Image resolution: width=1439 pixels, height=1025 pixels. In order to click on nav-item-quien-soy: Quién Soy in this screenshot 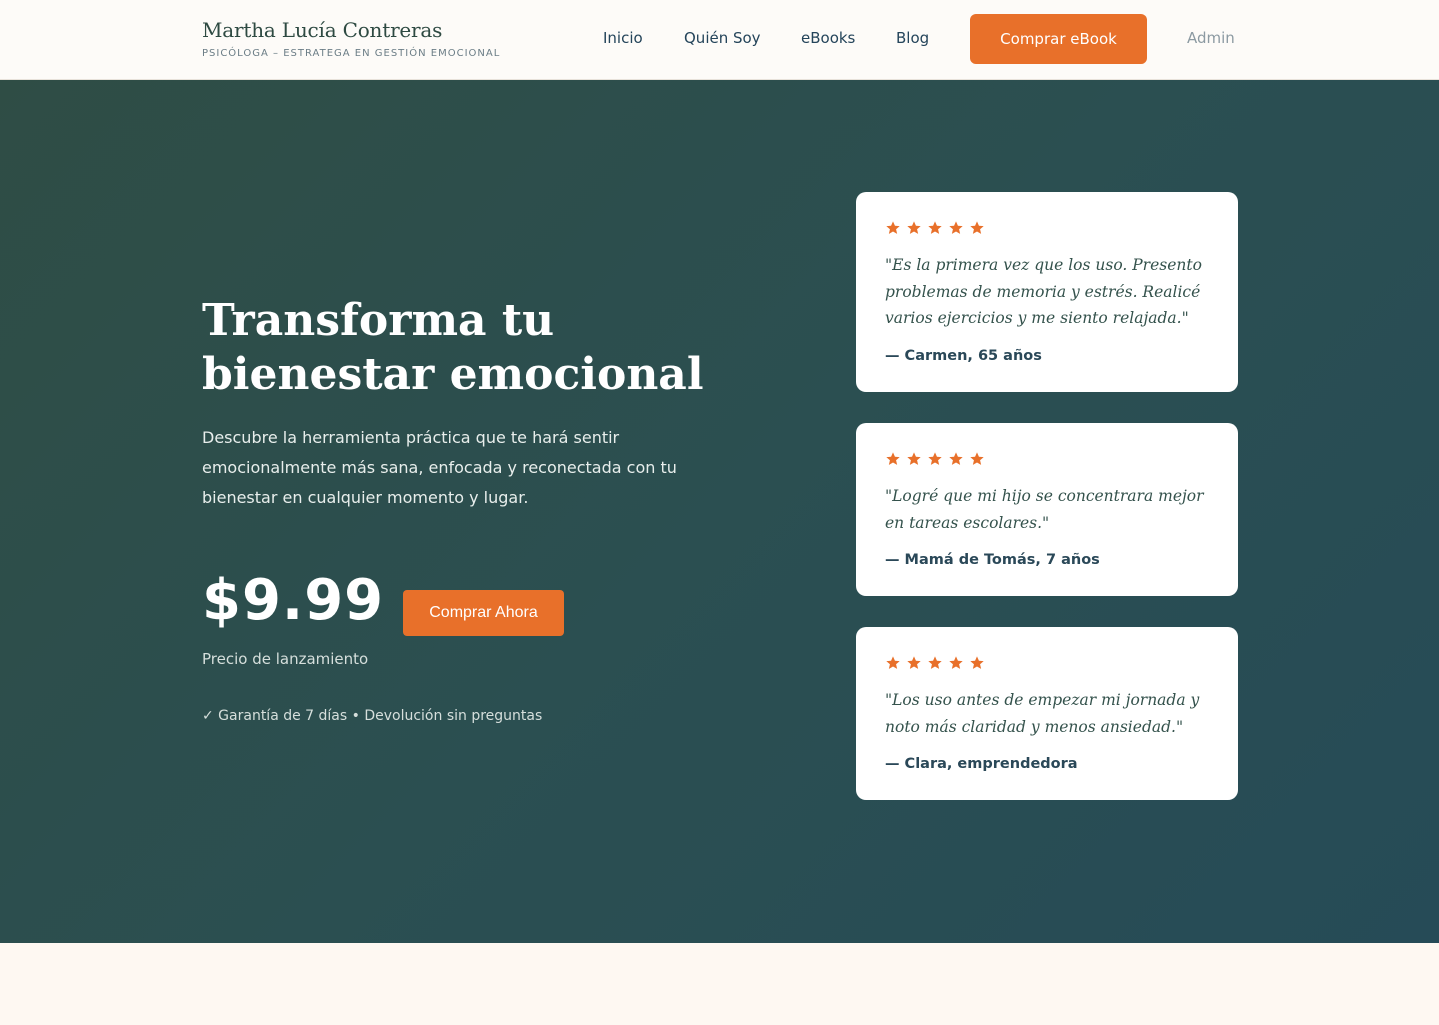, I will do `click(722, 38)`.